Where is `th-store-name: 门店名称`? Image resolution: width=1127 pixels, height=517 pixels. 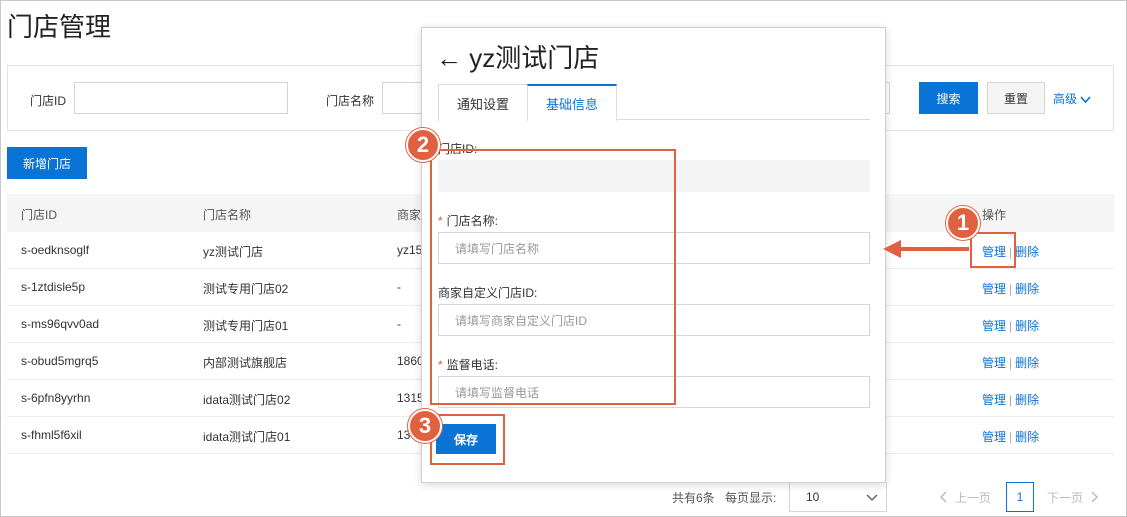 th-store-name: 门店名称 is located at coordinates (227, 215).